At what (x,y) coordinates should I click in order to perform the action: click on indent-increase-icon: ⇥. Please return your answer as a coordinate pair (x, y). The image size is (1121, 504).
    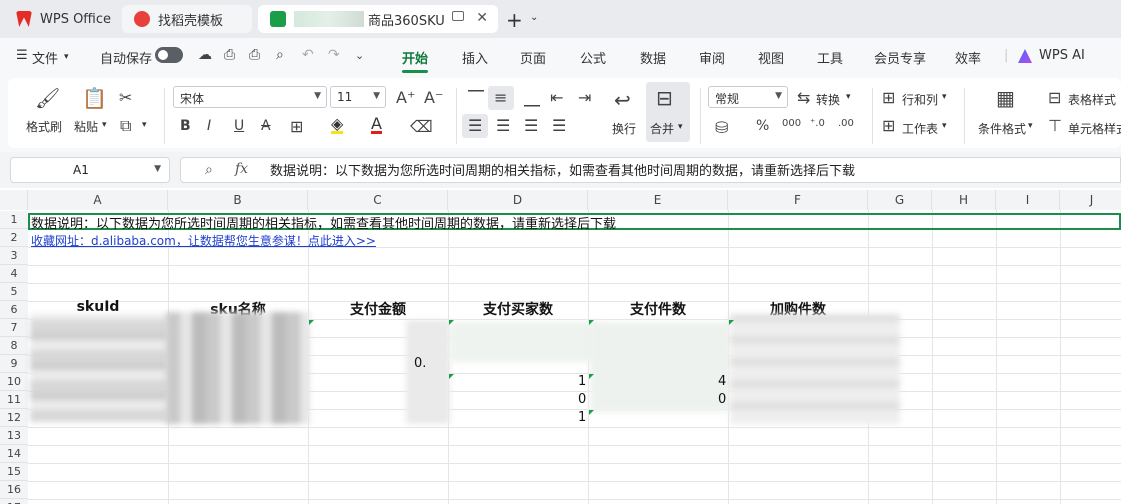
    Looking at the image, I should click on (584, 97).